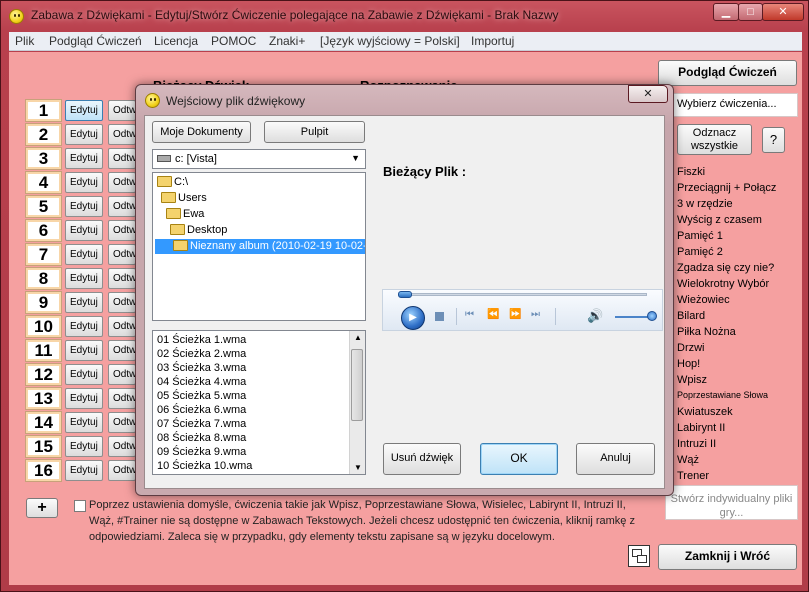 The image size is (809, 592). I want to click on exercise-item: Trener, so click(693, 476).